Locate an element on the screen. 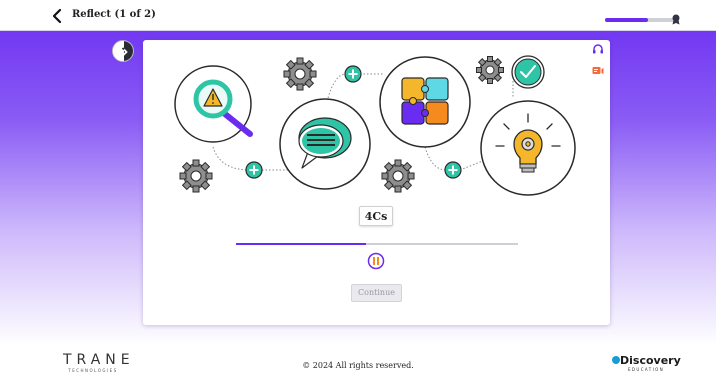 The height and width of the screenshot is (378, 716). lightbulb-gear-icon is located at coordinates (528, 148).